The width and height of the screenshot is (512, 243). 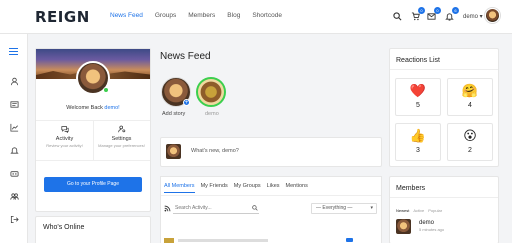 I want to click on composer-placeholder: What's new, demo?, so click(x=215, y=151).